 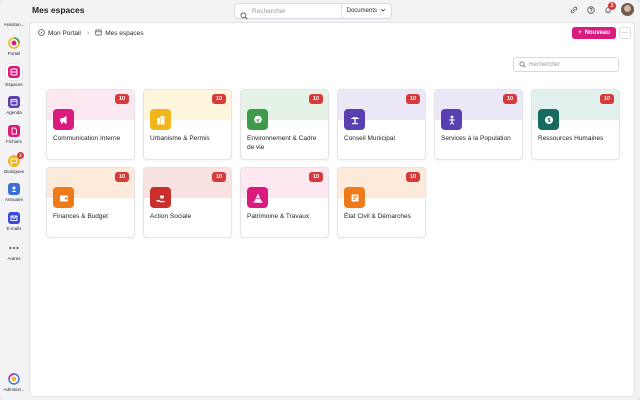 What do you see at coordinates (63, 119) in the screenshot?
I see `megaphone-icon` at bounding box center [63, 119].